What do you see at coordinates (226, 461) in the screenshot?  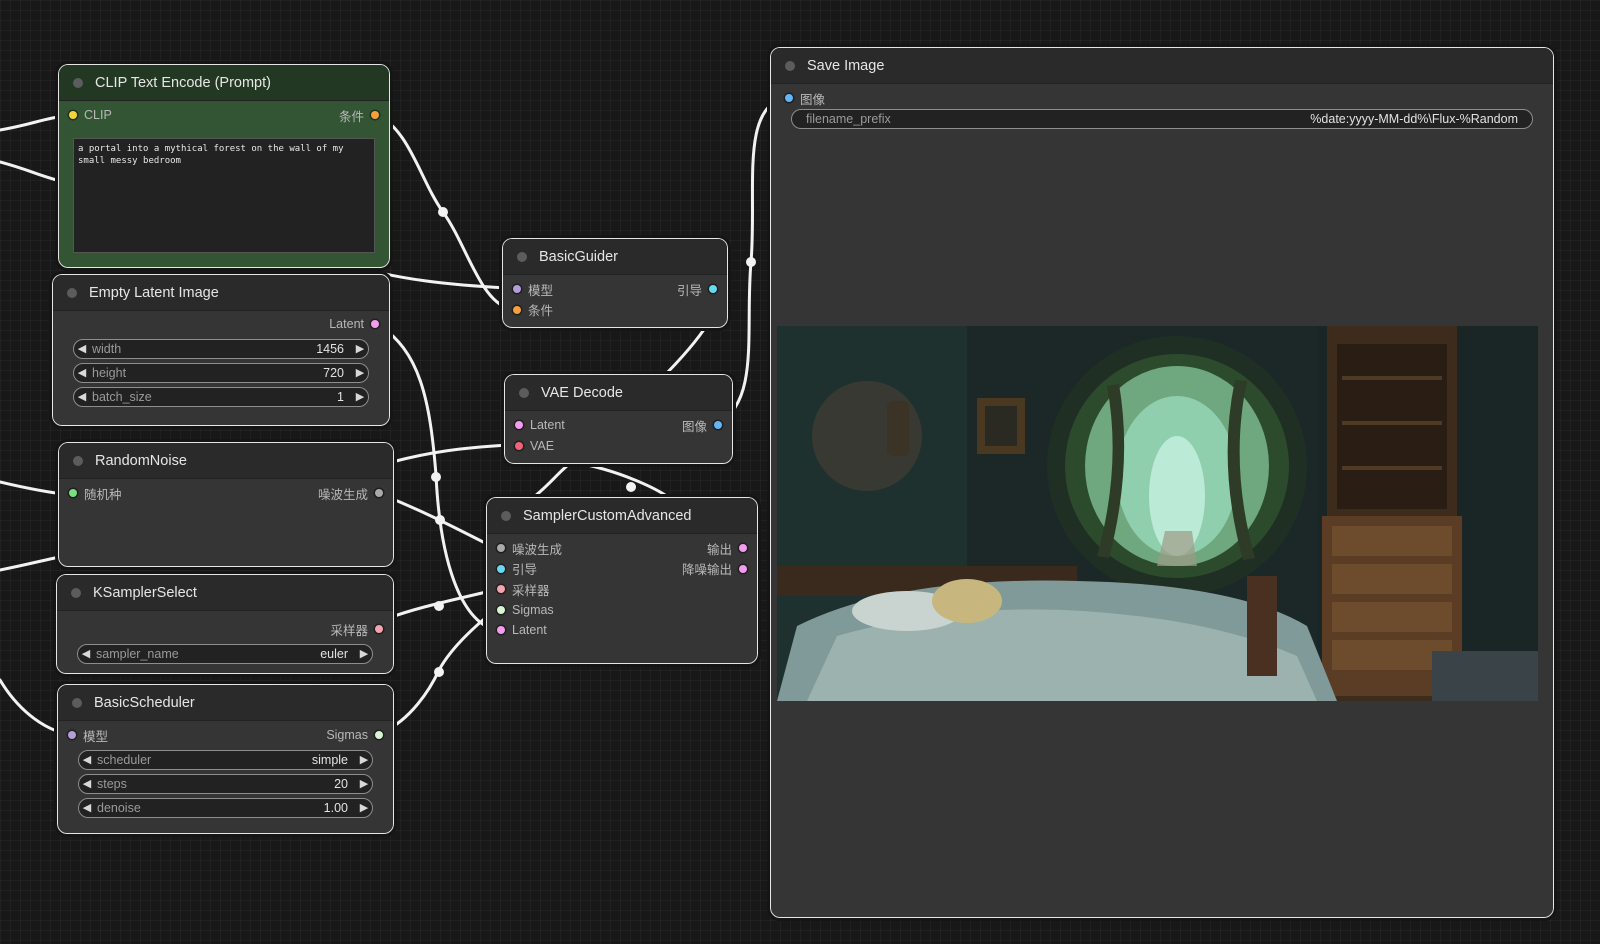 I see `node-header: RandomNoise` at bounding box center [226, 461].